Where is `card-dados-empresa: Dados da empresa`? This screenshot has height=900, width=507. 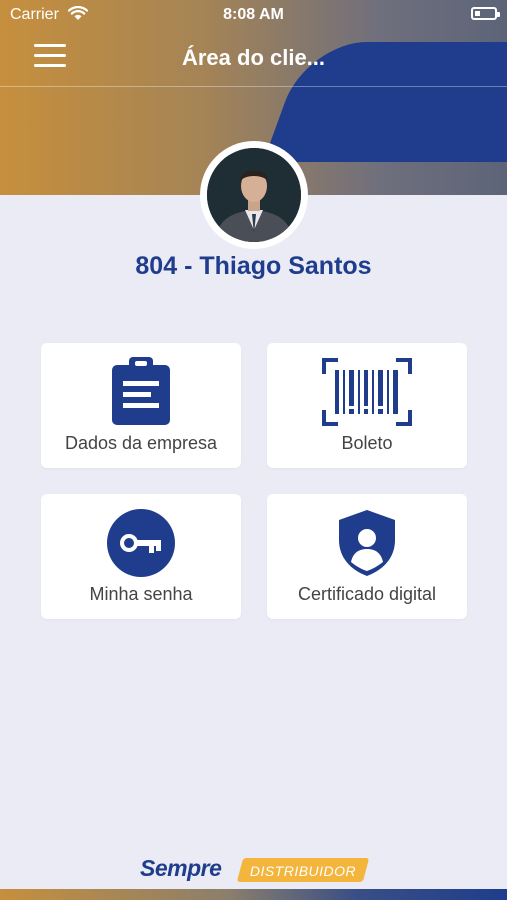 card-dados-empresa: Dados da empresa is located at coordinates (141, 405).